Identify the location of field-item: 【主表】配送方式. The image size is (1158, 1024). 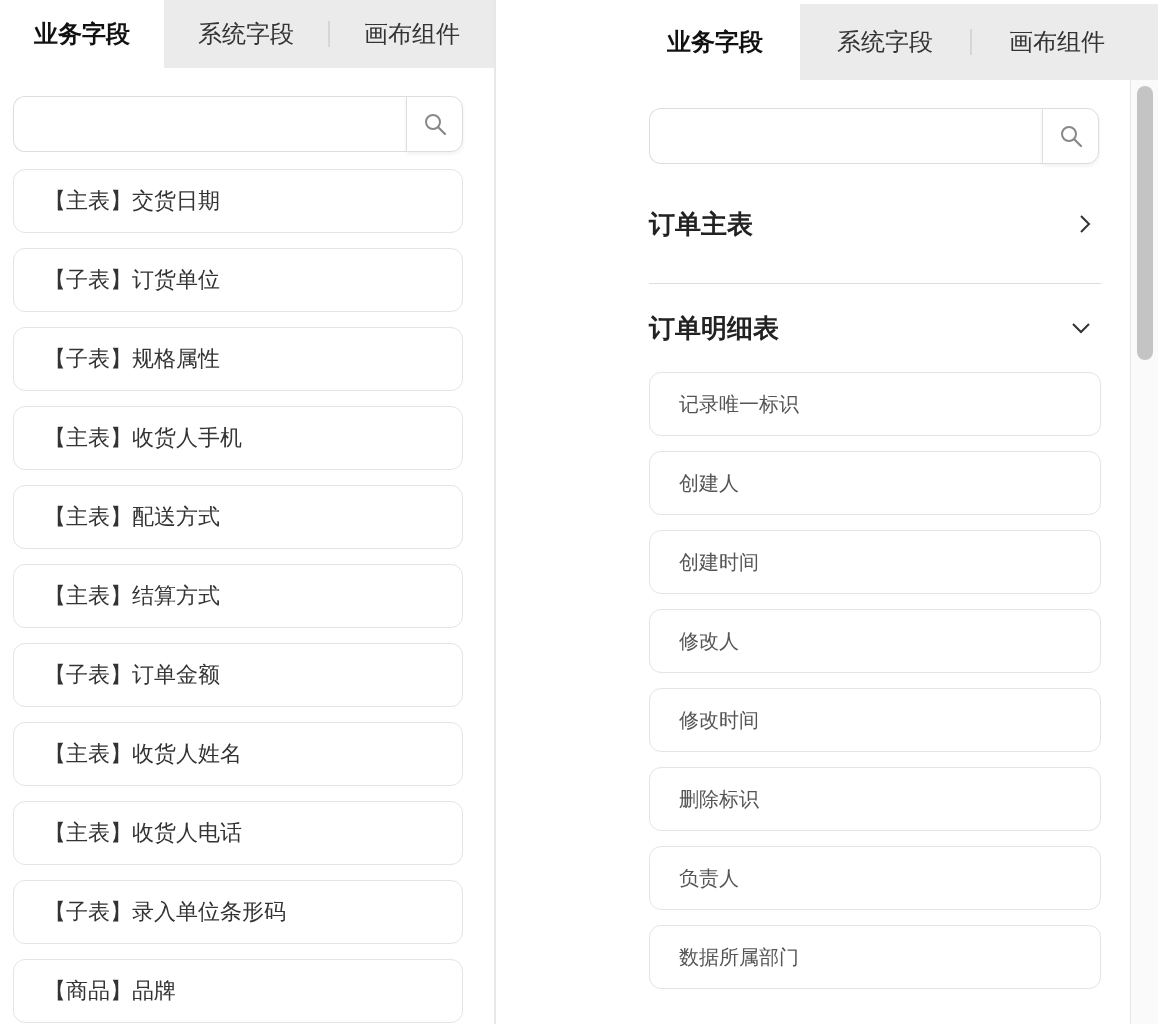
(238, 517).